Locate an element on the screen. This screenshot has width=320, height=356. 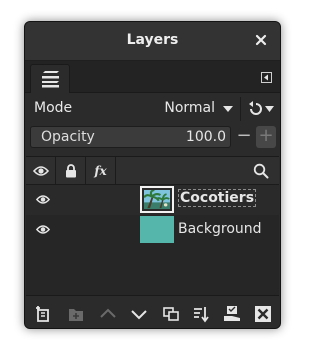
opacity-increment-button: + is located at coordinates (266, 137).